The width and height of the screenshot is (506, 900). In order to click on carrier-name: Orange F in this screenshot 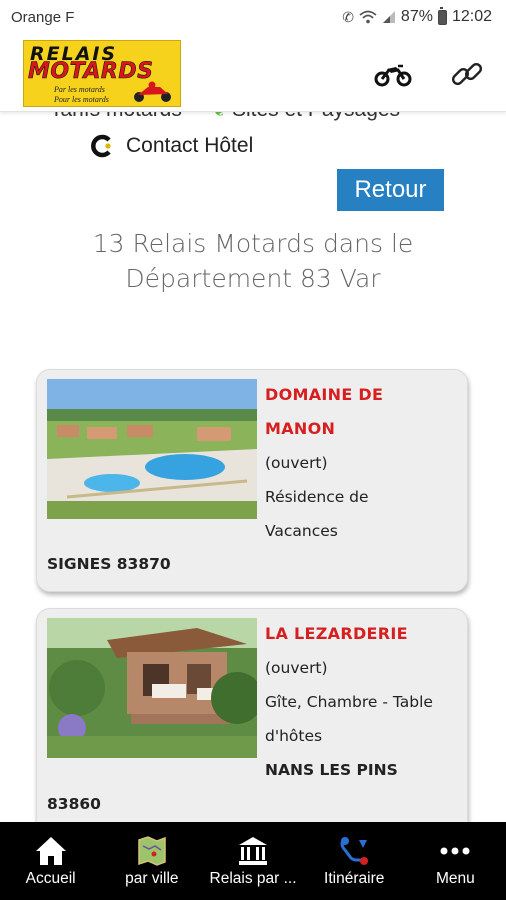, I will do `click(43, 17)`.